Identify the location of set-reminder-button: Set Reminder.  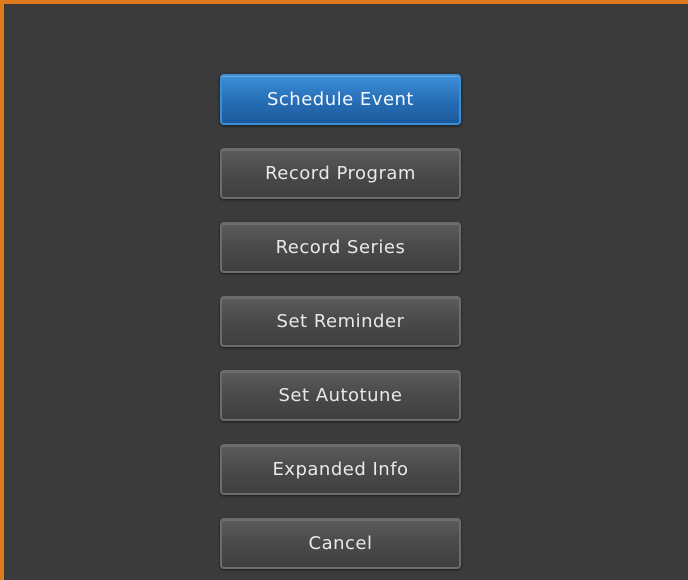
(340, 321).